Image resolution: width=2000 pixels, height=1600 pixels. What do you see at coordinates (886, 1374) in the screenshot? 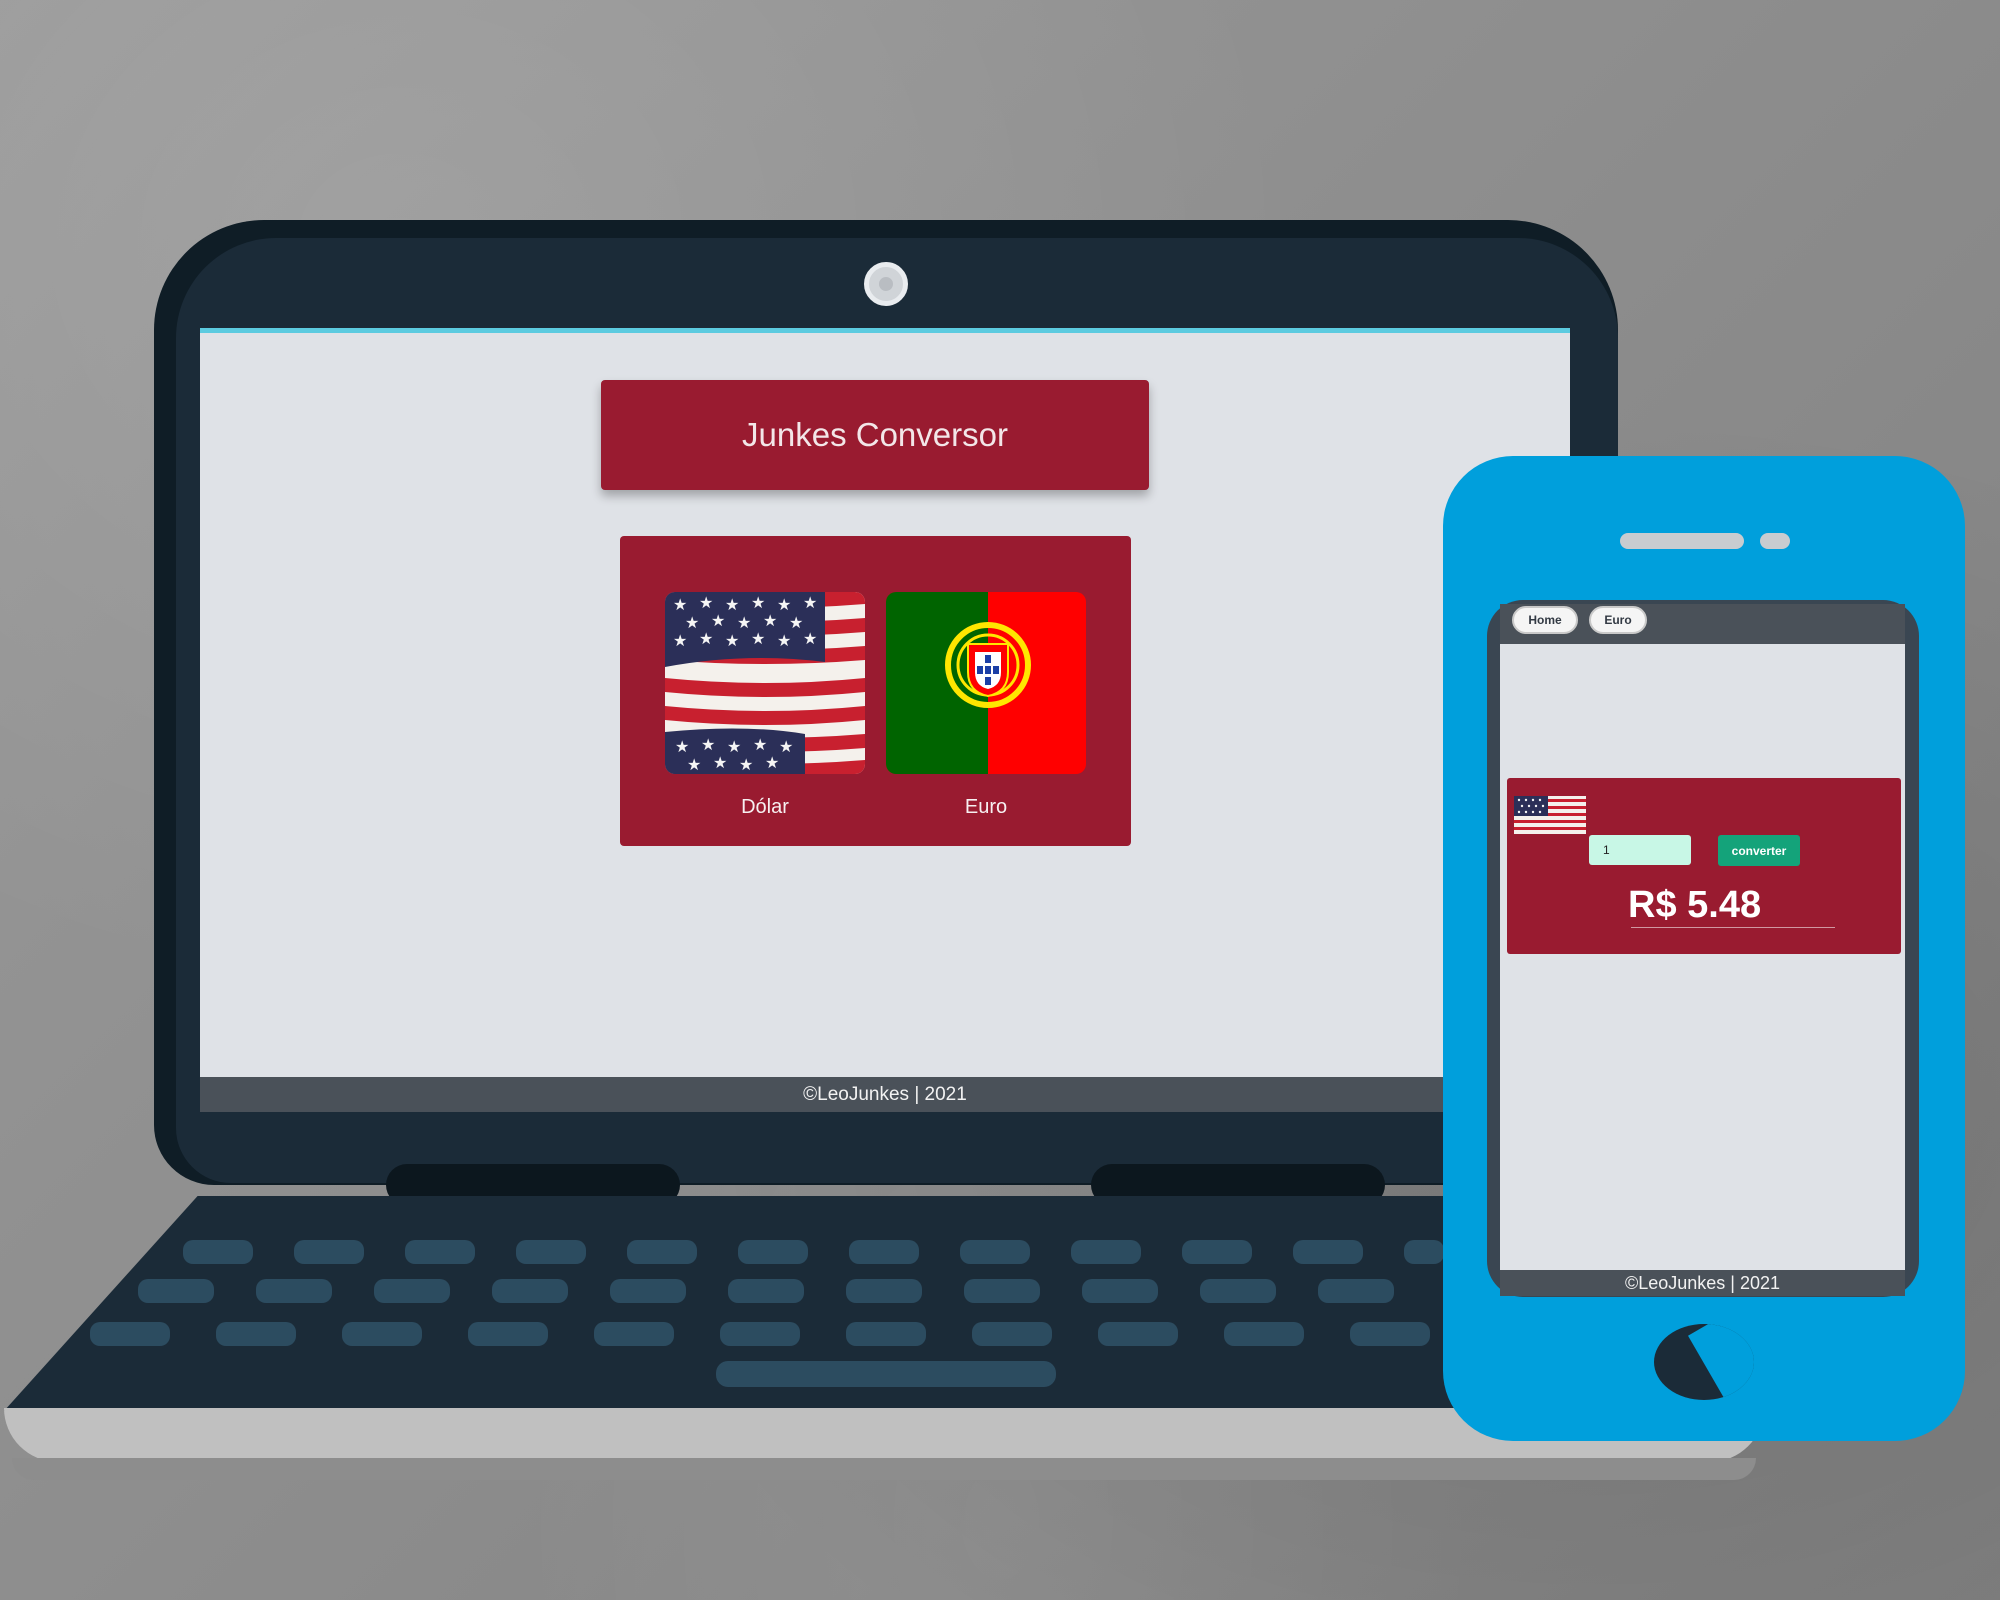
I see `keyboard-spacebar` at bounding box center [886, 1374].